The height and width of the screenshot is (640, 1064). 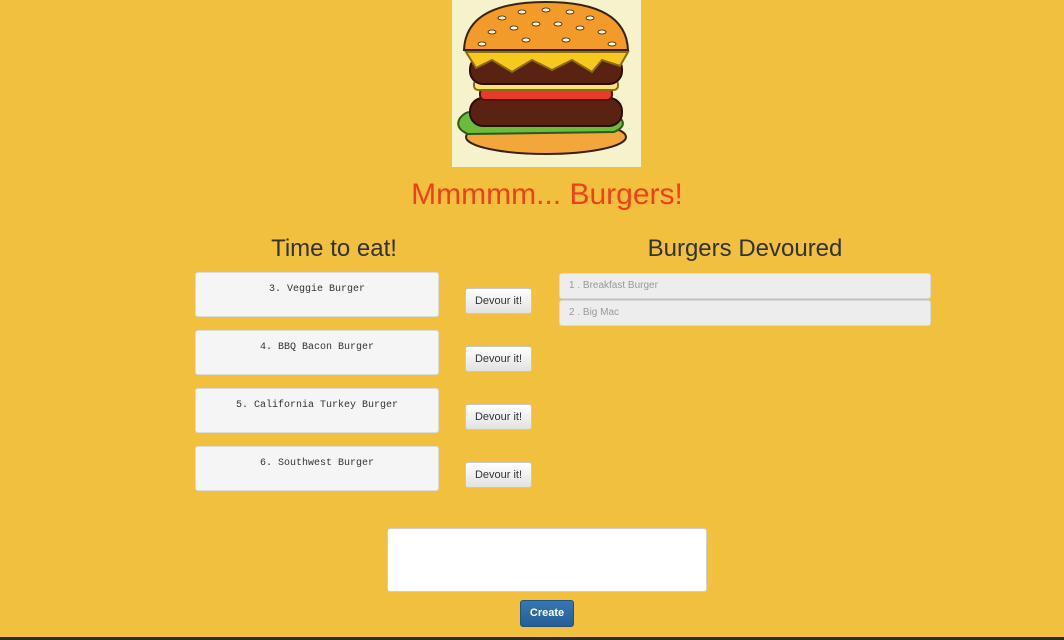 I want to click on burger-name-input, so click(x=547, y=560).